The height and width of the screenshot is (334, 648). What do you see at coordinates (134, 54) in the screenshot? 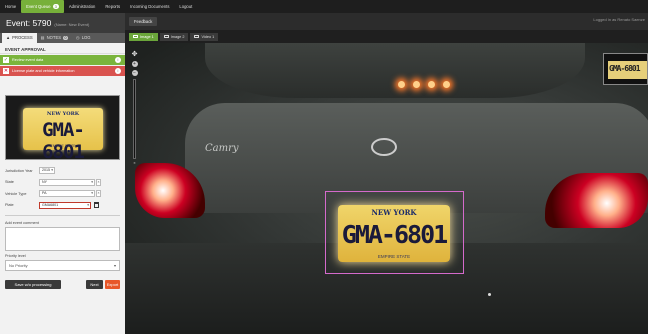
I see `pan-icon: ✥` at bounding box center [134, 54].